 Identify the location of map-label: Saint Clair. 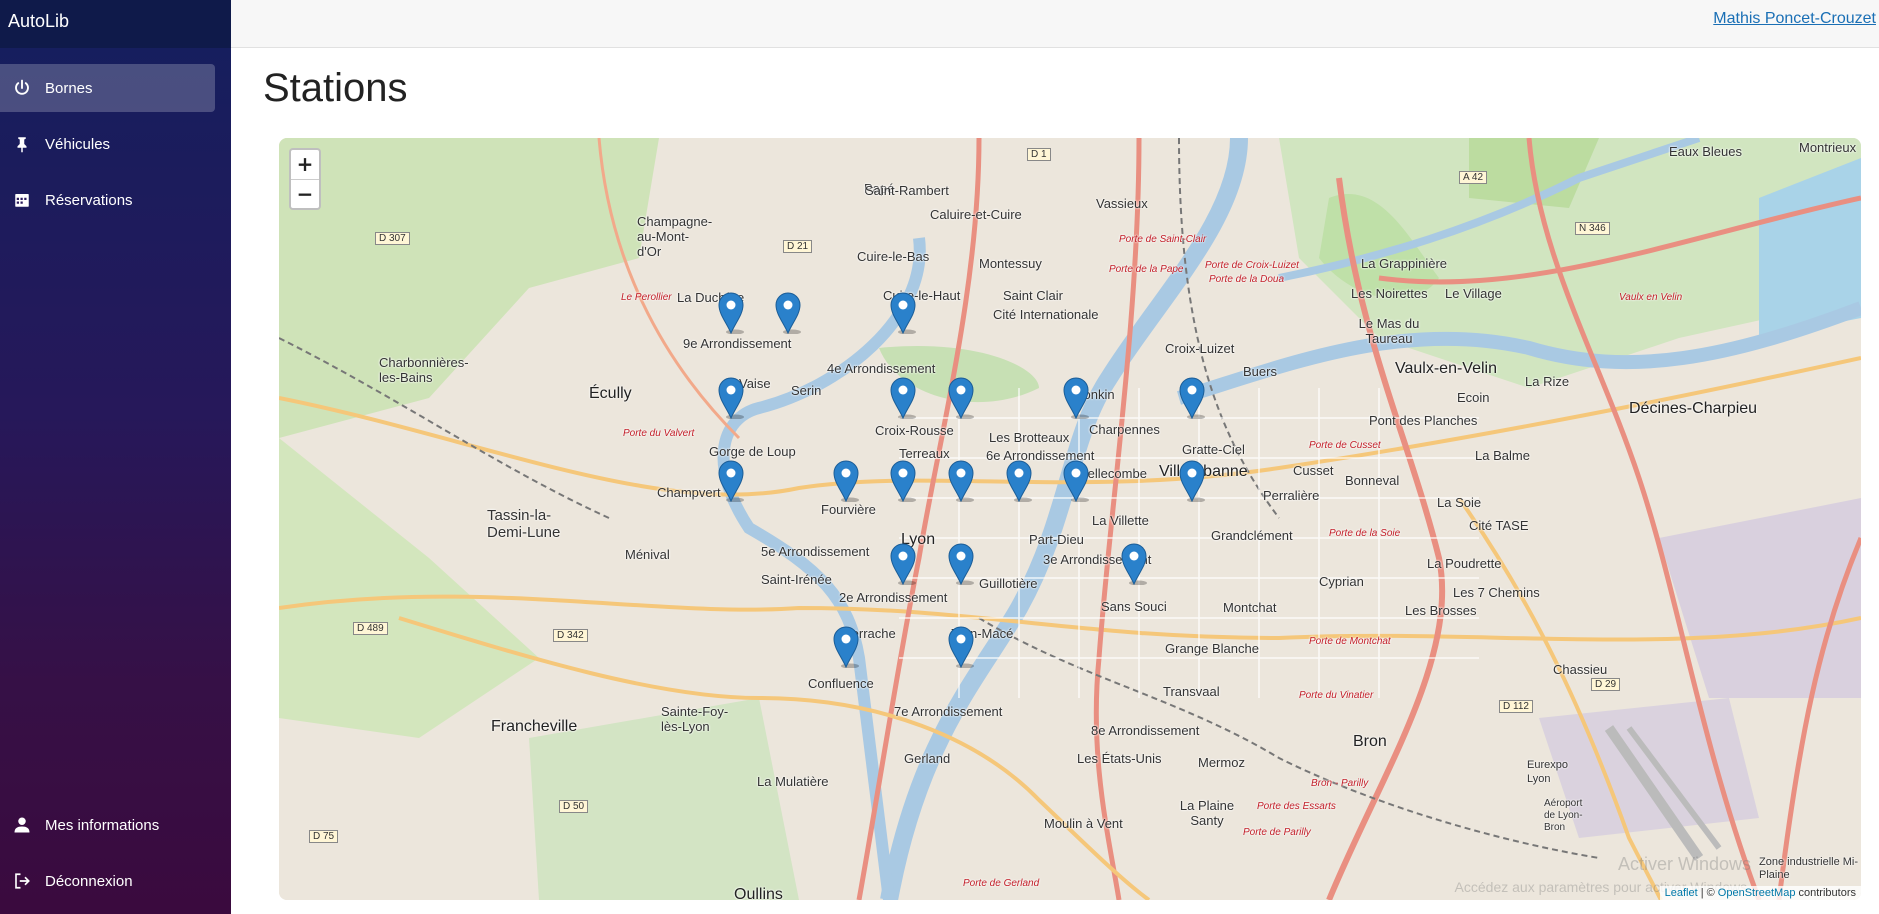
(1033, 295).